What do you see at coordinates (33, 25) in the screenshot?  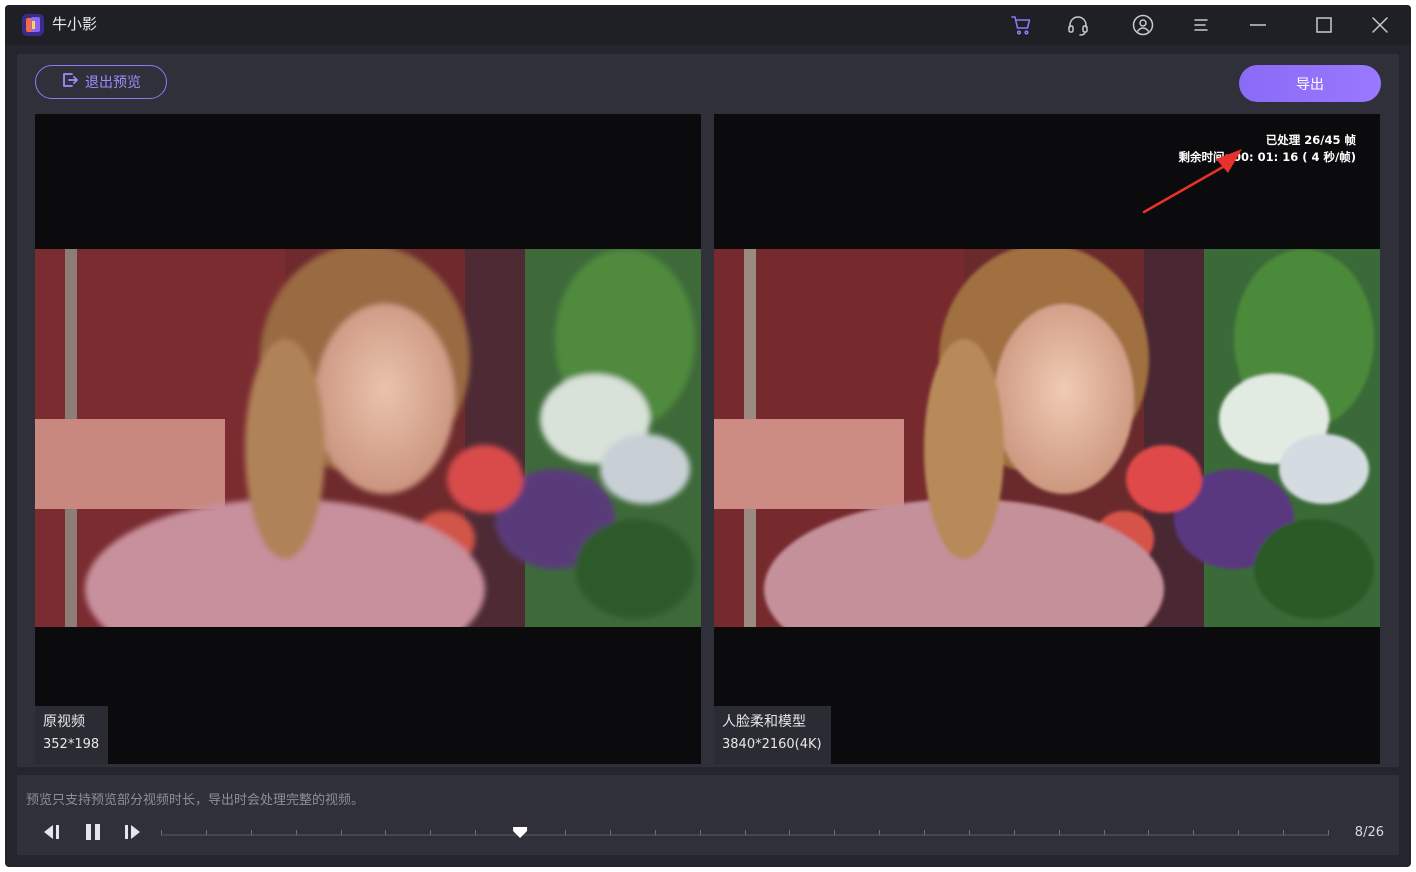 I see `app-logo-icon` at bounding box center [33, 25].